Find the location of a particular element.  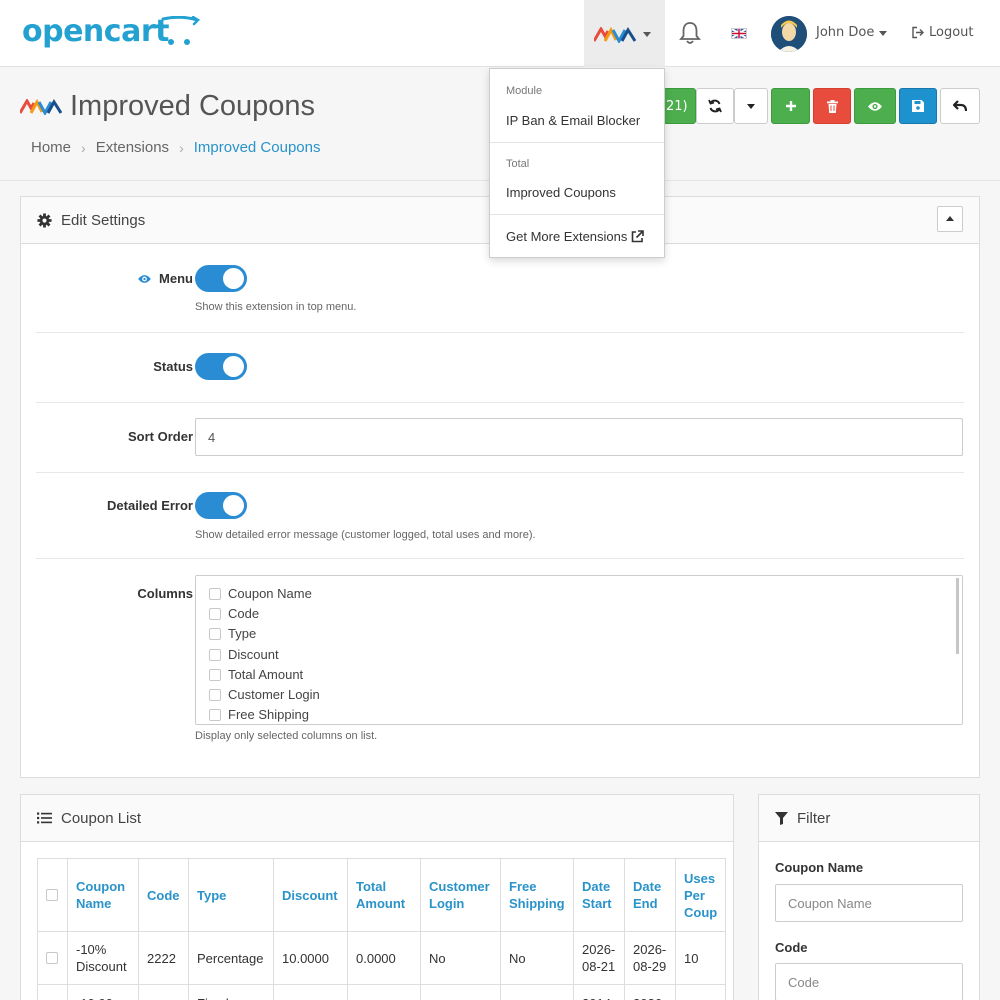

collapse-button is located at coordinates (950, 219).